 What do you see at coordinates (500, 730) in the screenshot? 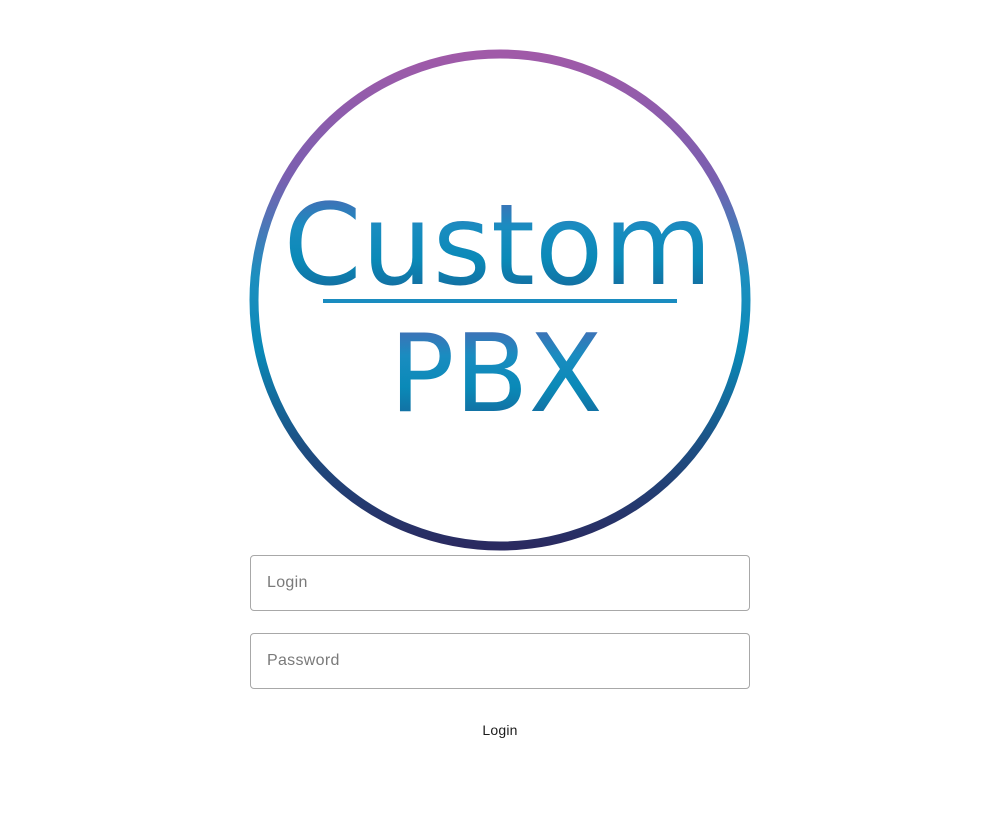
I see `login-button: Login` at bounding box center [500, 730].